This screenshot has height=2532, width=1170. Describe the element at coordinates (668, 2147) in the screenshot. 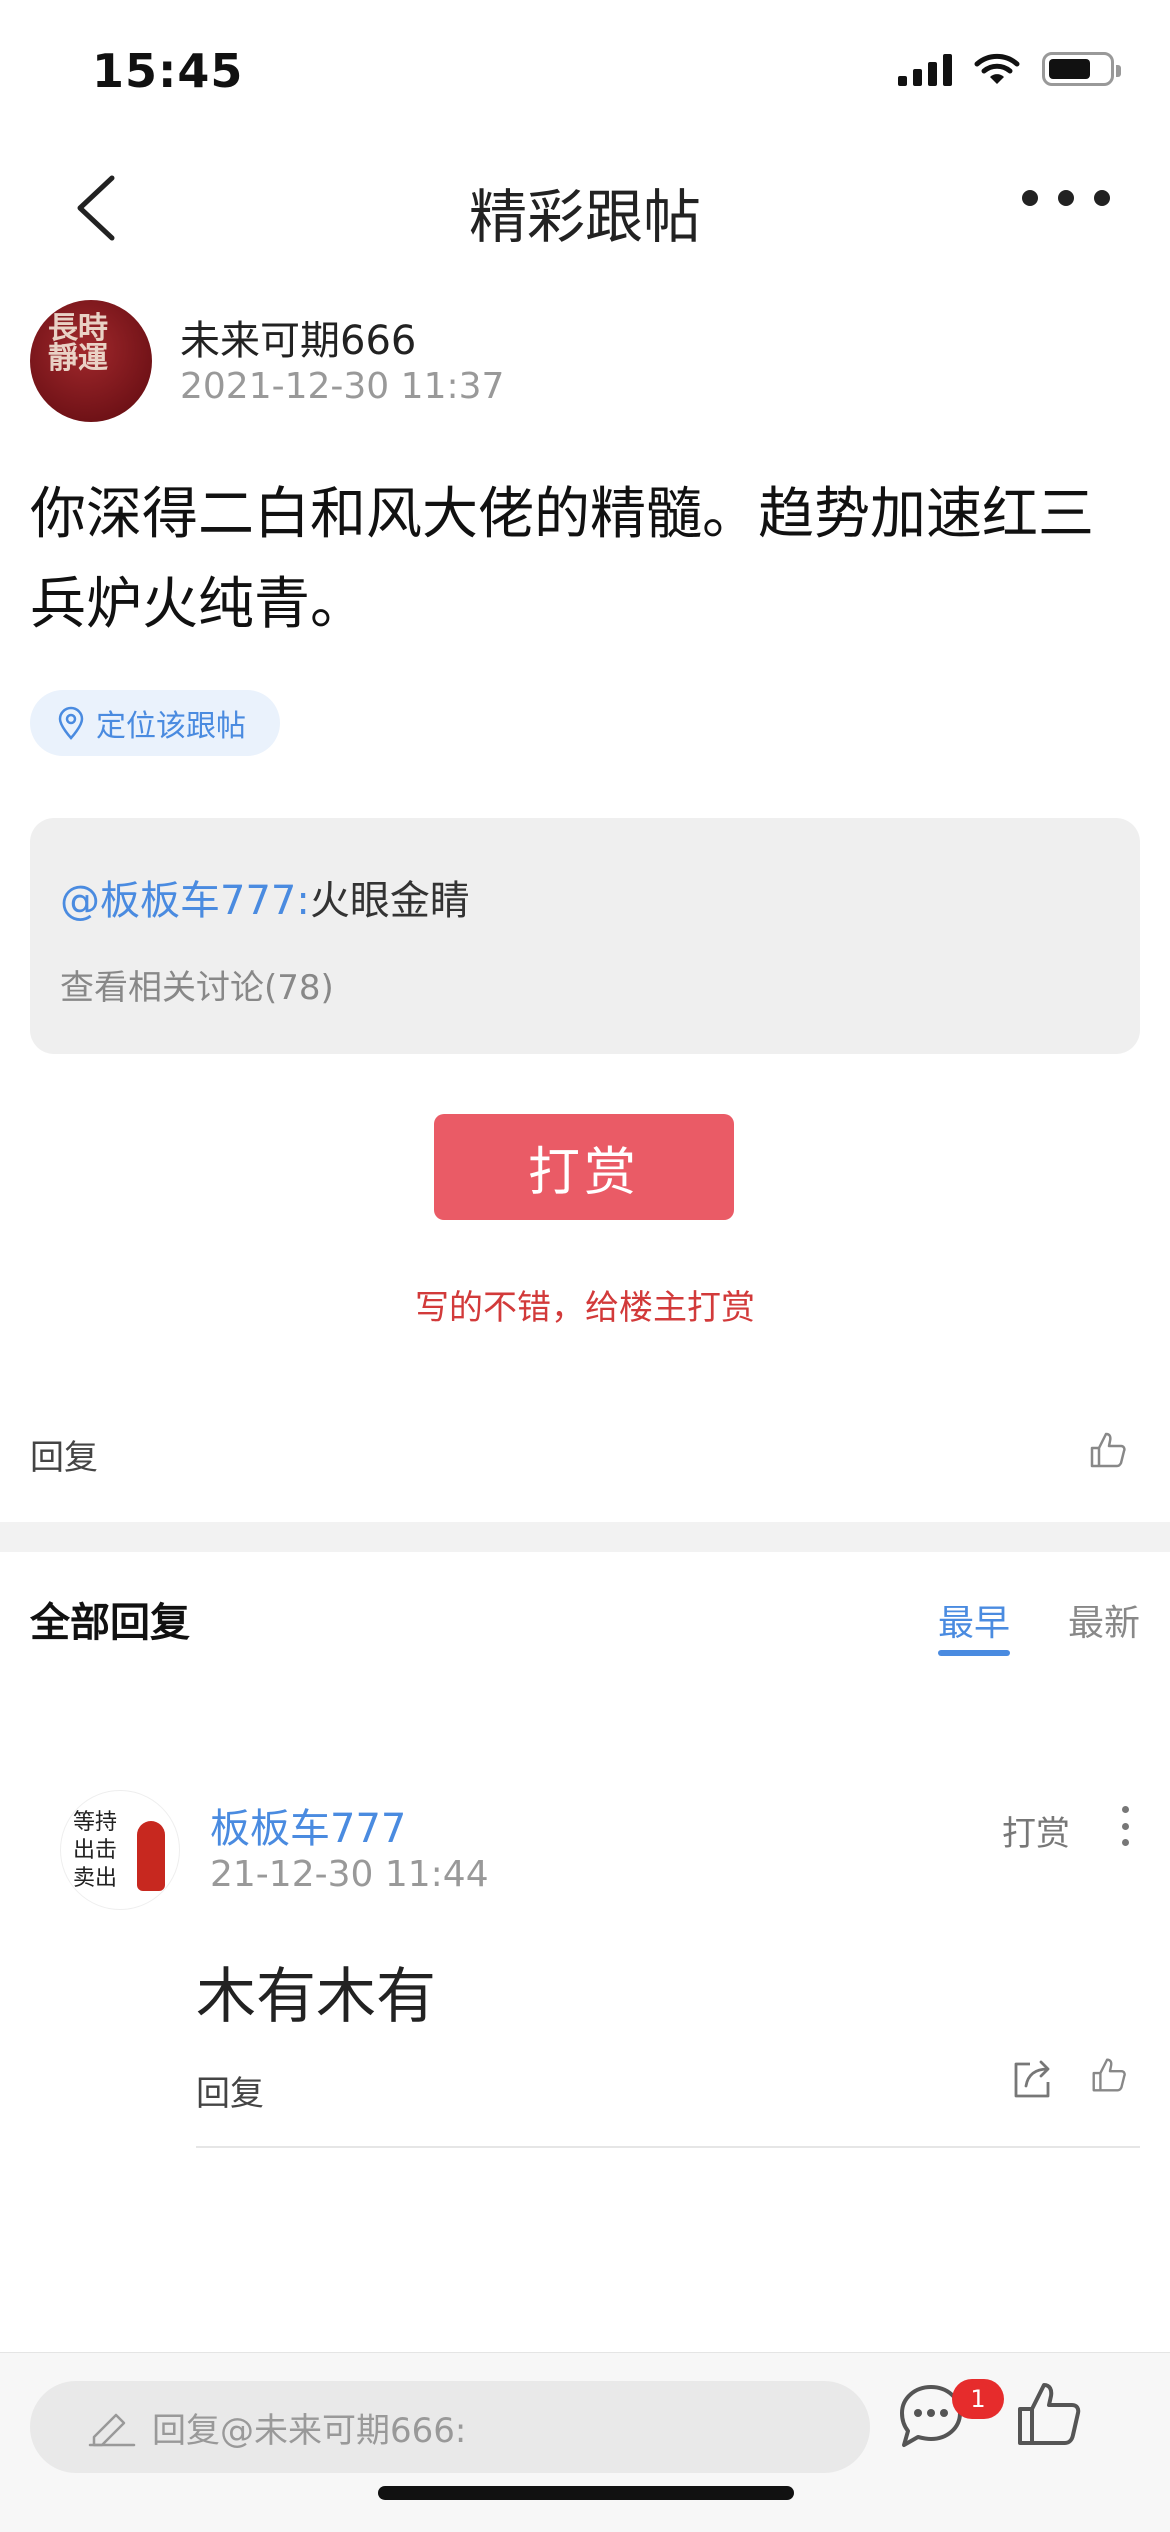

I see `reply-separator` at that location.